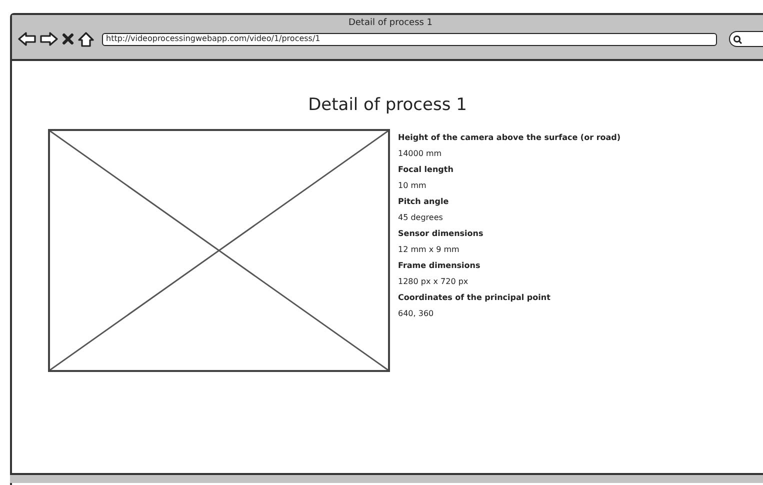 The height and width of the screenshot is (485, 763). Describe the element at coordinates (424, 202) in the screenshot. I see `field-label: Pitch angle` at that location.